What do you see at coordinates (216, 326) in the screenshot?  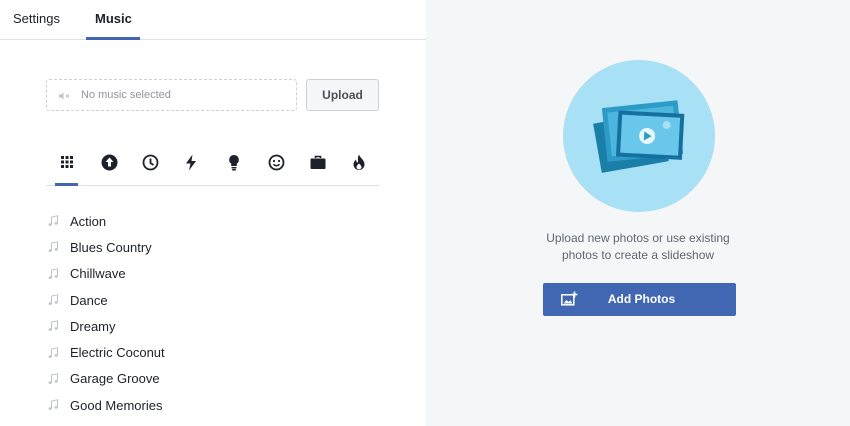 I see `song-item: Dreamy` at bounding box center [216, 326].